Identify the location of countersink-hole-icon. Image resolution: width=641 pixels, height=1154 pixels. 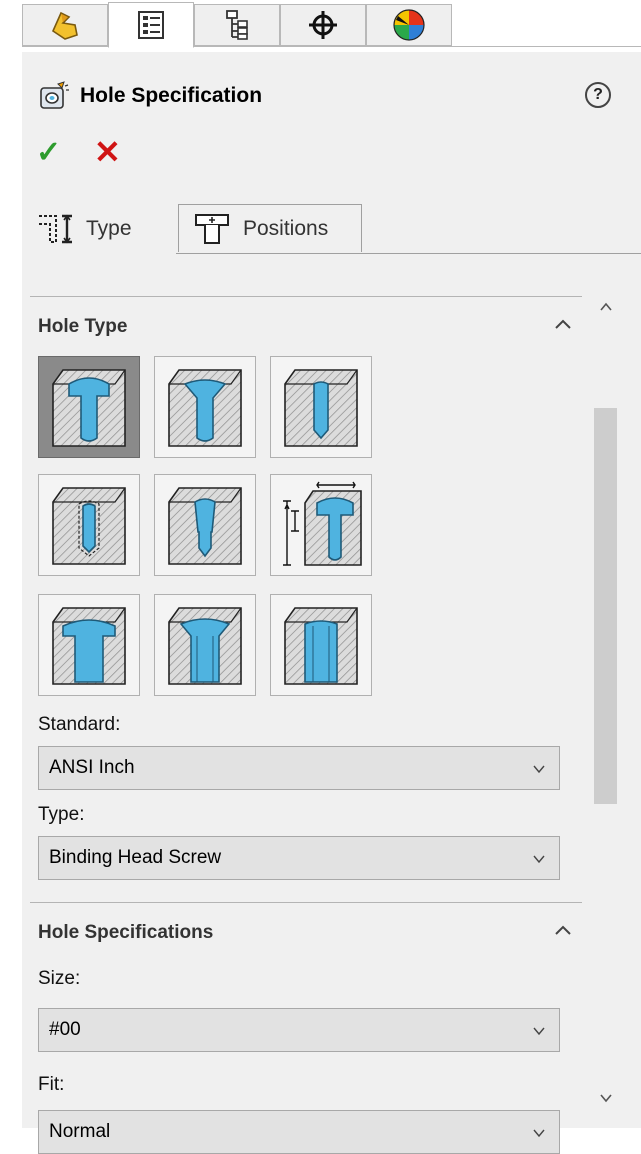
(205, 407).